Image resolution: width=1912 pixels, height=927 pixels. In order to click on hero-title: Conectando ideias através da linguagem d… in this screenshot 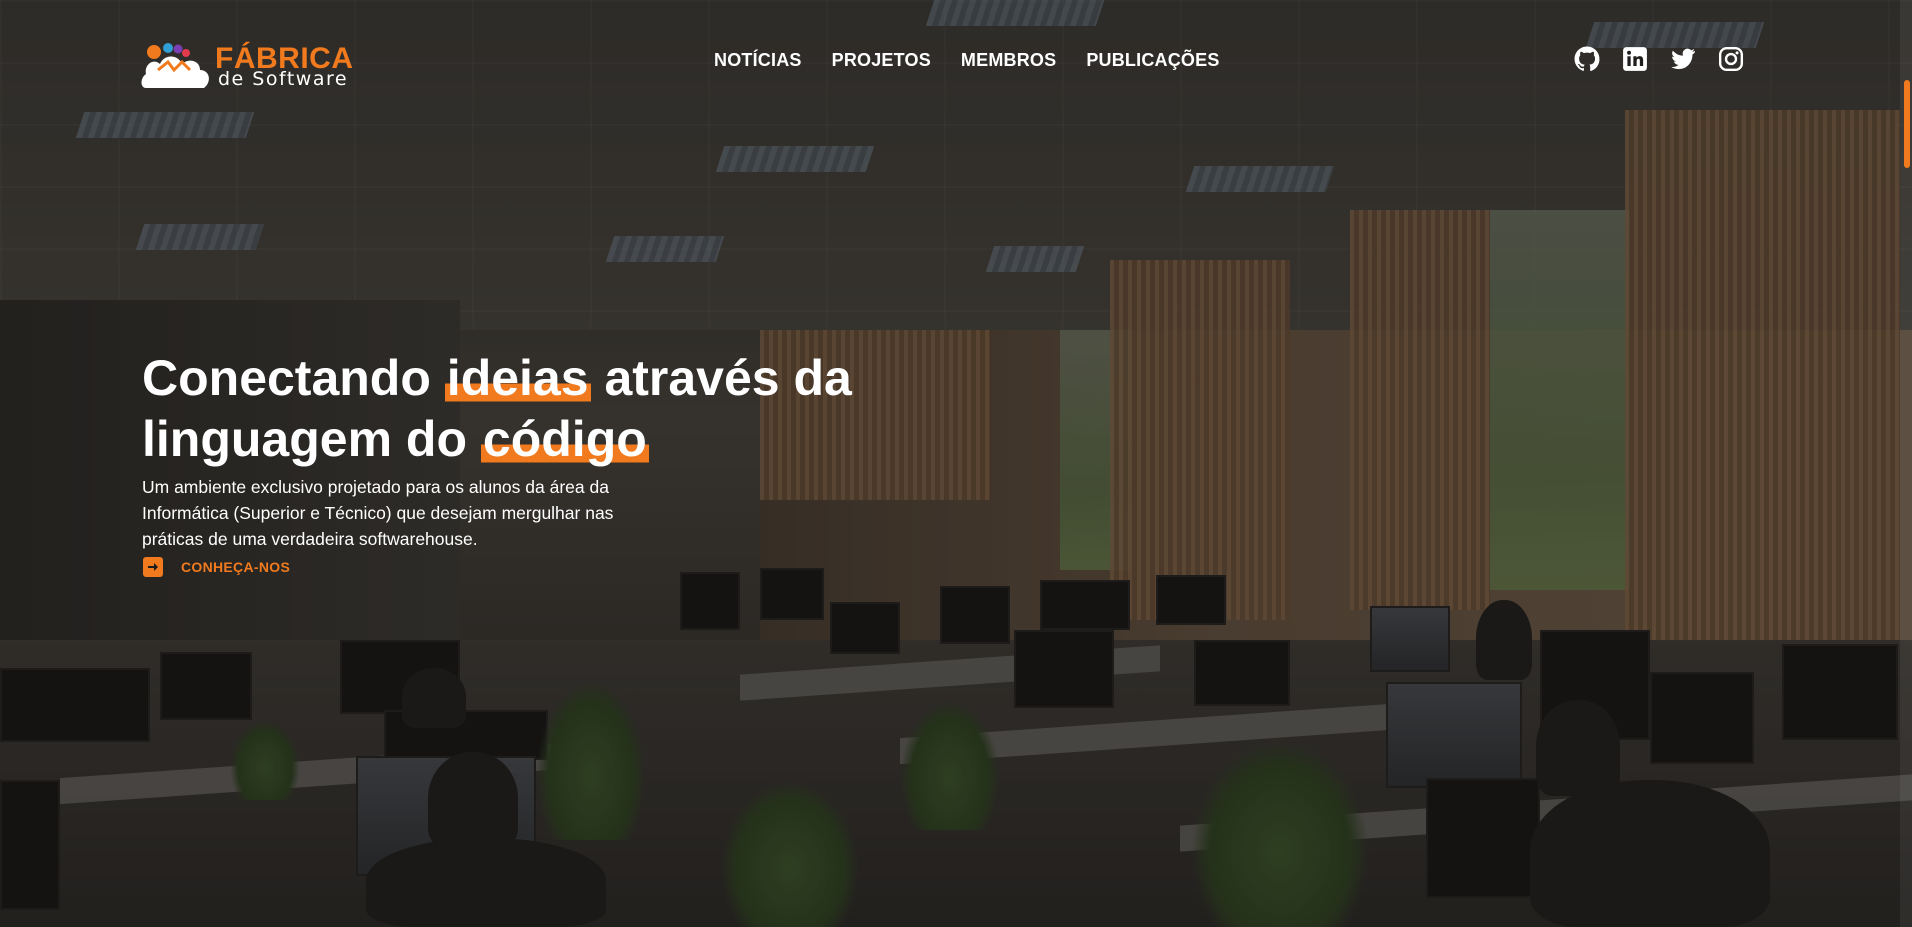, I will do `click(502, 409)`.